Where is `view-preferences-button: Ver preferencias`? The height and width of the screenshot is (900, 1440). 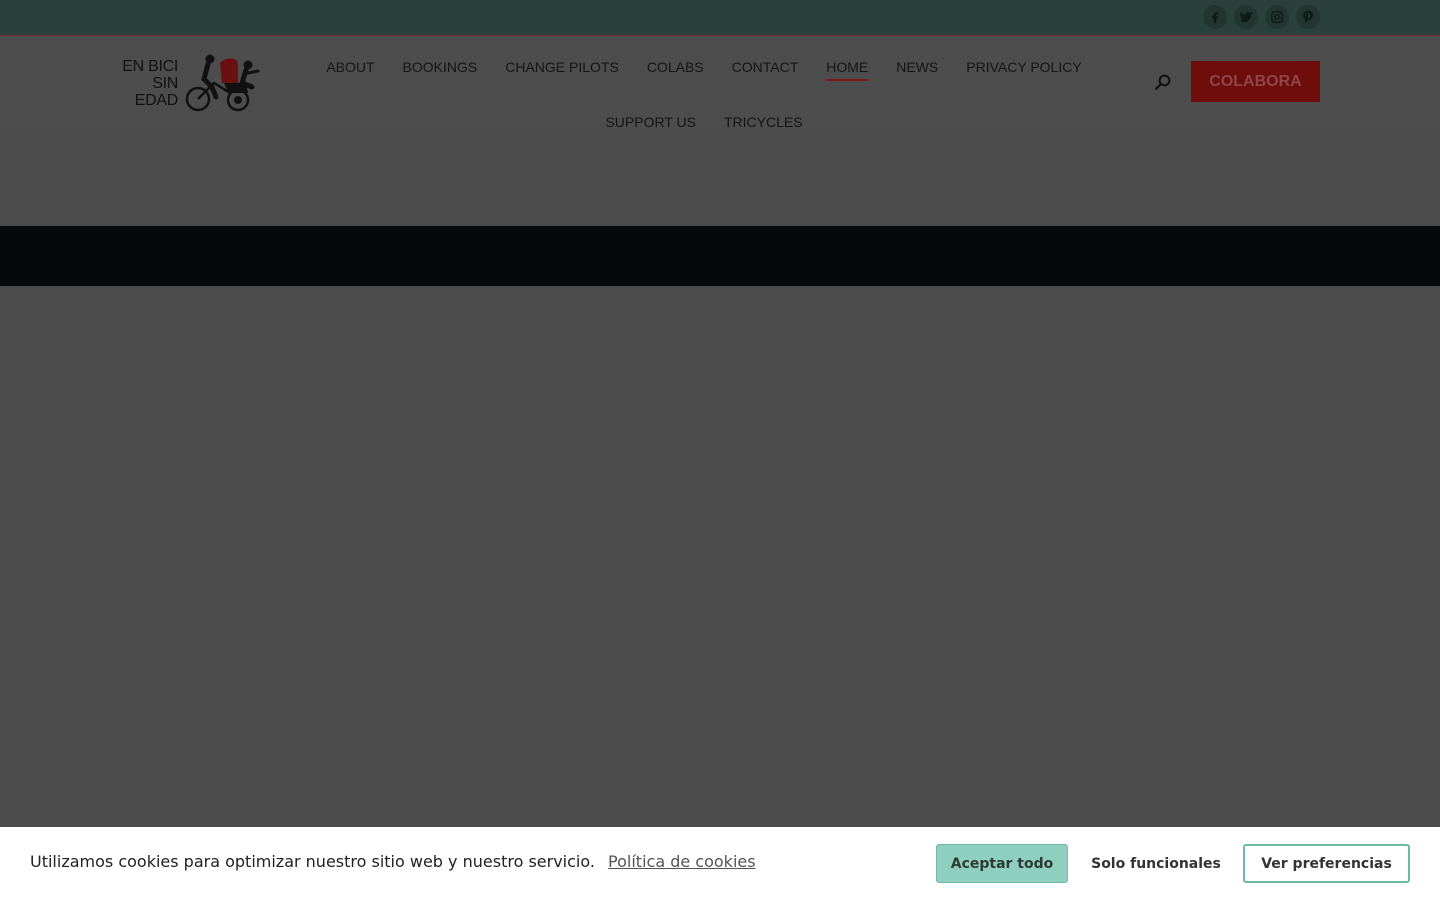
view-preferences-button: Ver preferencias is located at coordinates (1326, 863).